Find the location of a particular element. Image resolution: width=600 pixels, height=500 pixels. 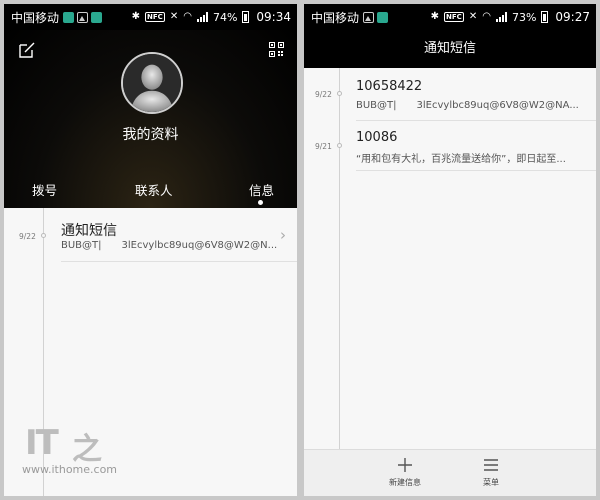

avatar-silhouette-icon is located at coordinates (152, 83).